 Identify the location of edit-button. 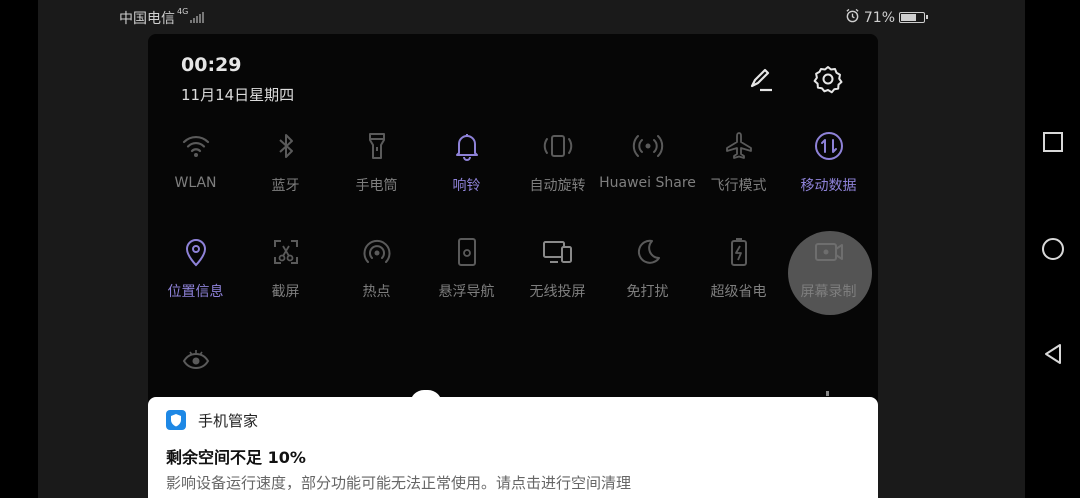
(761, 79).